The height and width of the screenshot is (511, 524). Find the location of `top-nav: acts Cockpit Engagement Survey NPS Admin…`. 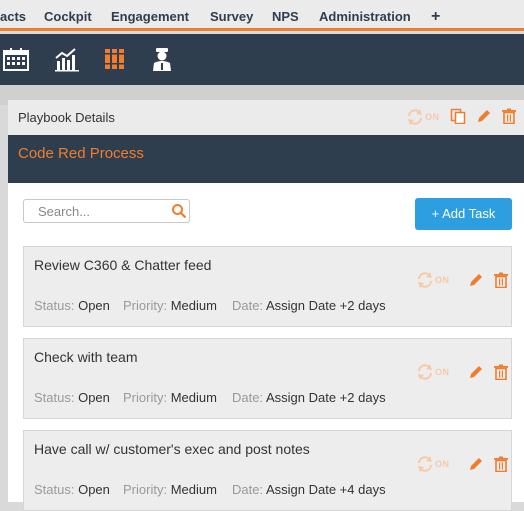

top-nav: acts Cockpit Engagement Survey NPS Admin… is located at coordinates (262, 15).